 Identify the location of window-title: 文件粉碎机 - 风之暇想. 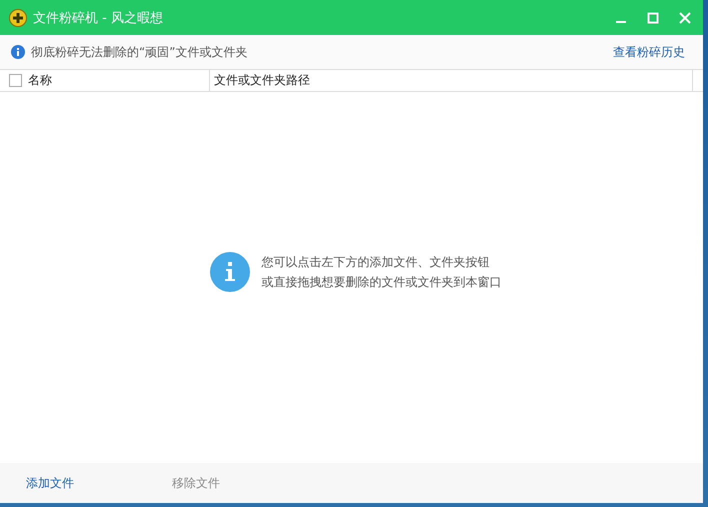
(98, 18).